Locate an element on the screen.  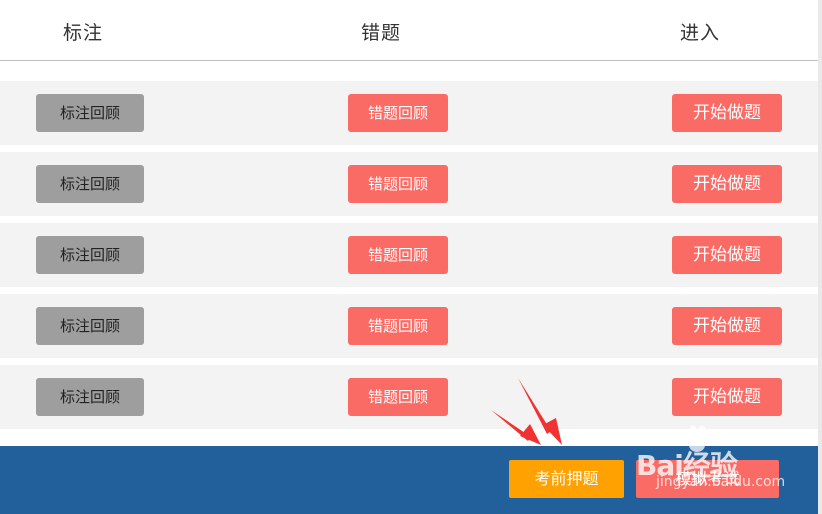
header-enter: 进入 is located at coordinates (700, 33).